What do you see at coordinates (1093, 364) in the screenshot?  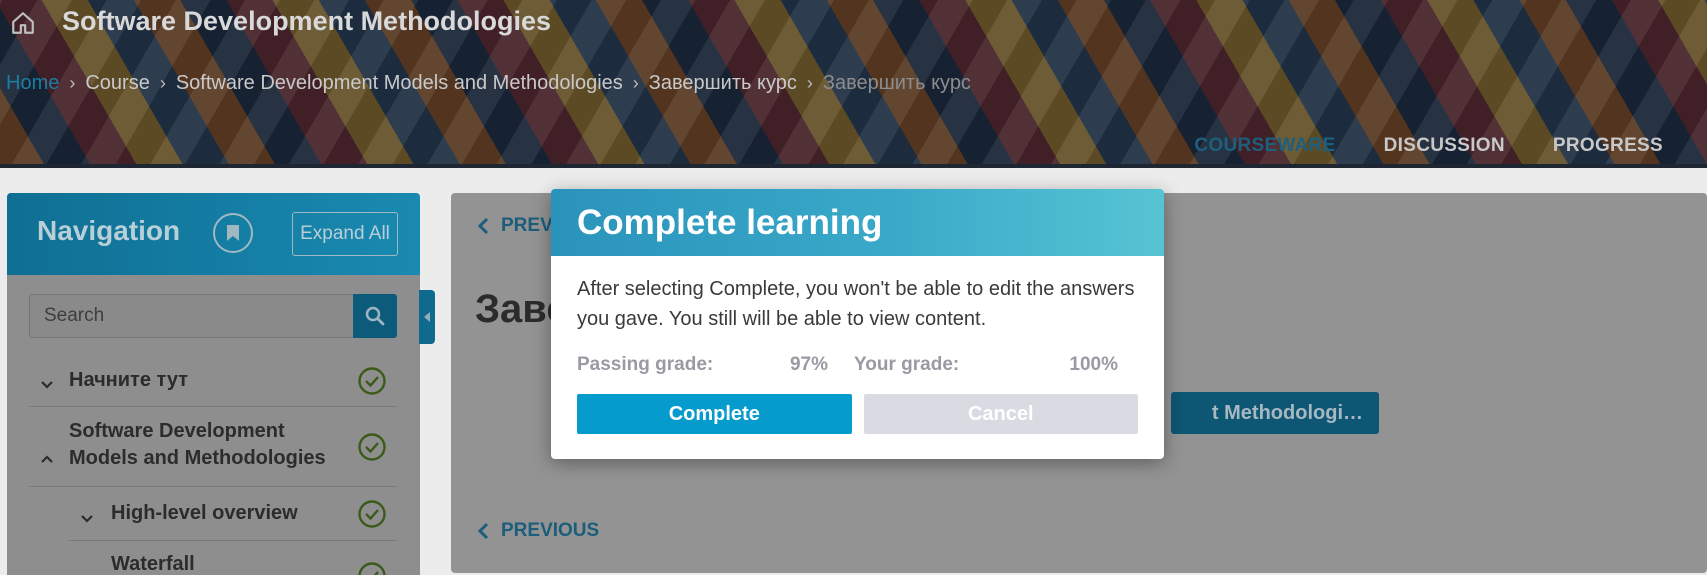 I see `your-grade-value: 100%` at bounding box center [1093, 364].